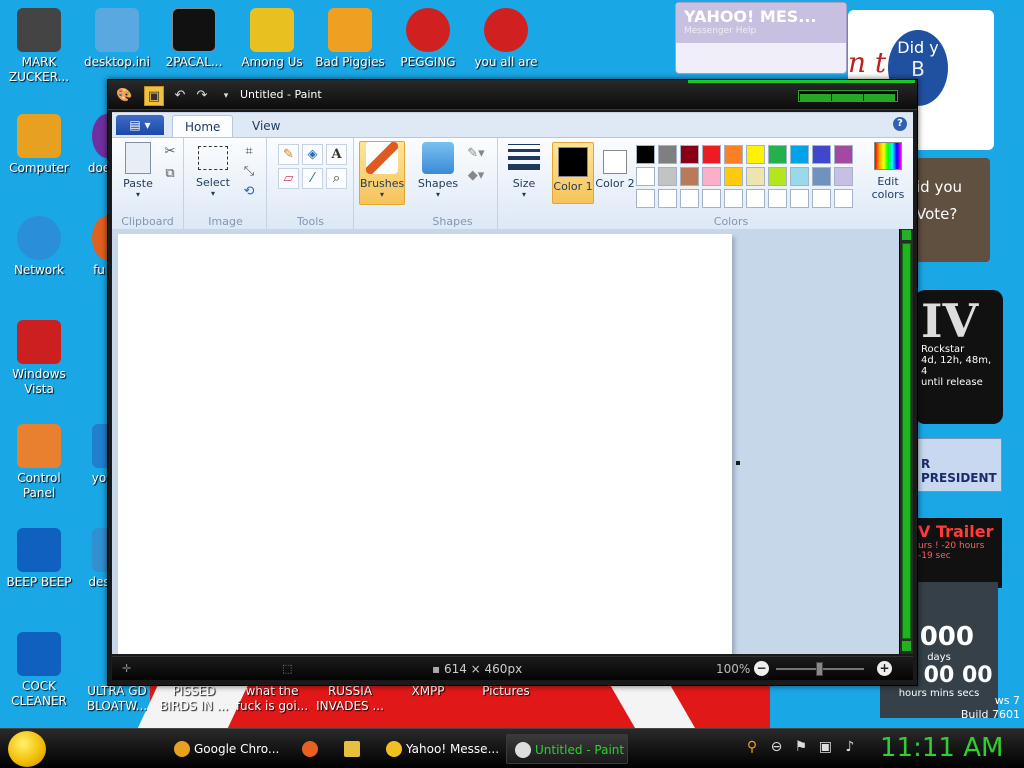 The image size is (1024, 768). What do you see at coordinates (249, 192) in the screenshot?
I see `rotate-icon: ⟲` at bounding box center [249, 192].